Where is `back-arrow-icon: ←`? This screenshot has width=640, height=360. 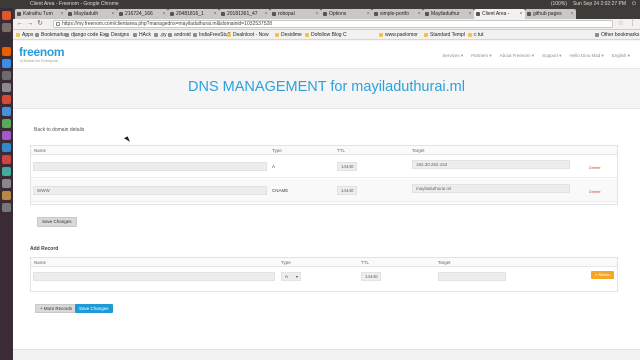 back-arrow-icon: ← is located at coordinates (20, 24).